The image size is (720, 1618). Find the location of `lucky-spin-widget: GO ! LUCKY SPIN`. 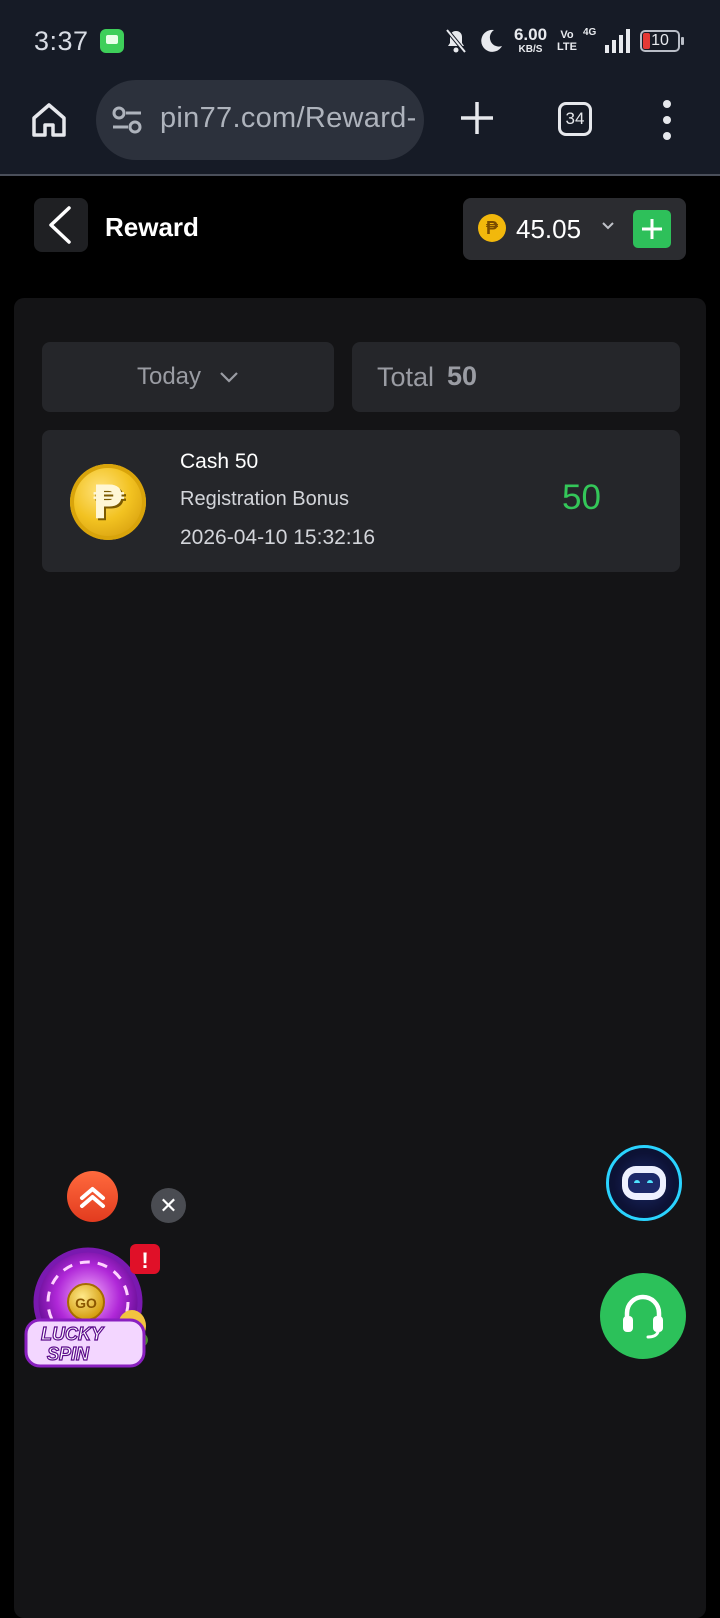

lucky-spin-widget: GO ! LUCKY SPIN is located at coordinates (92, 1312).